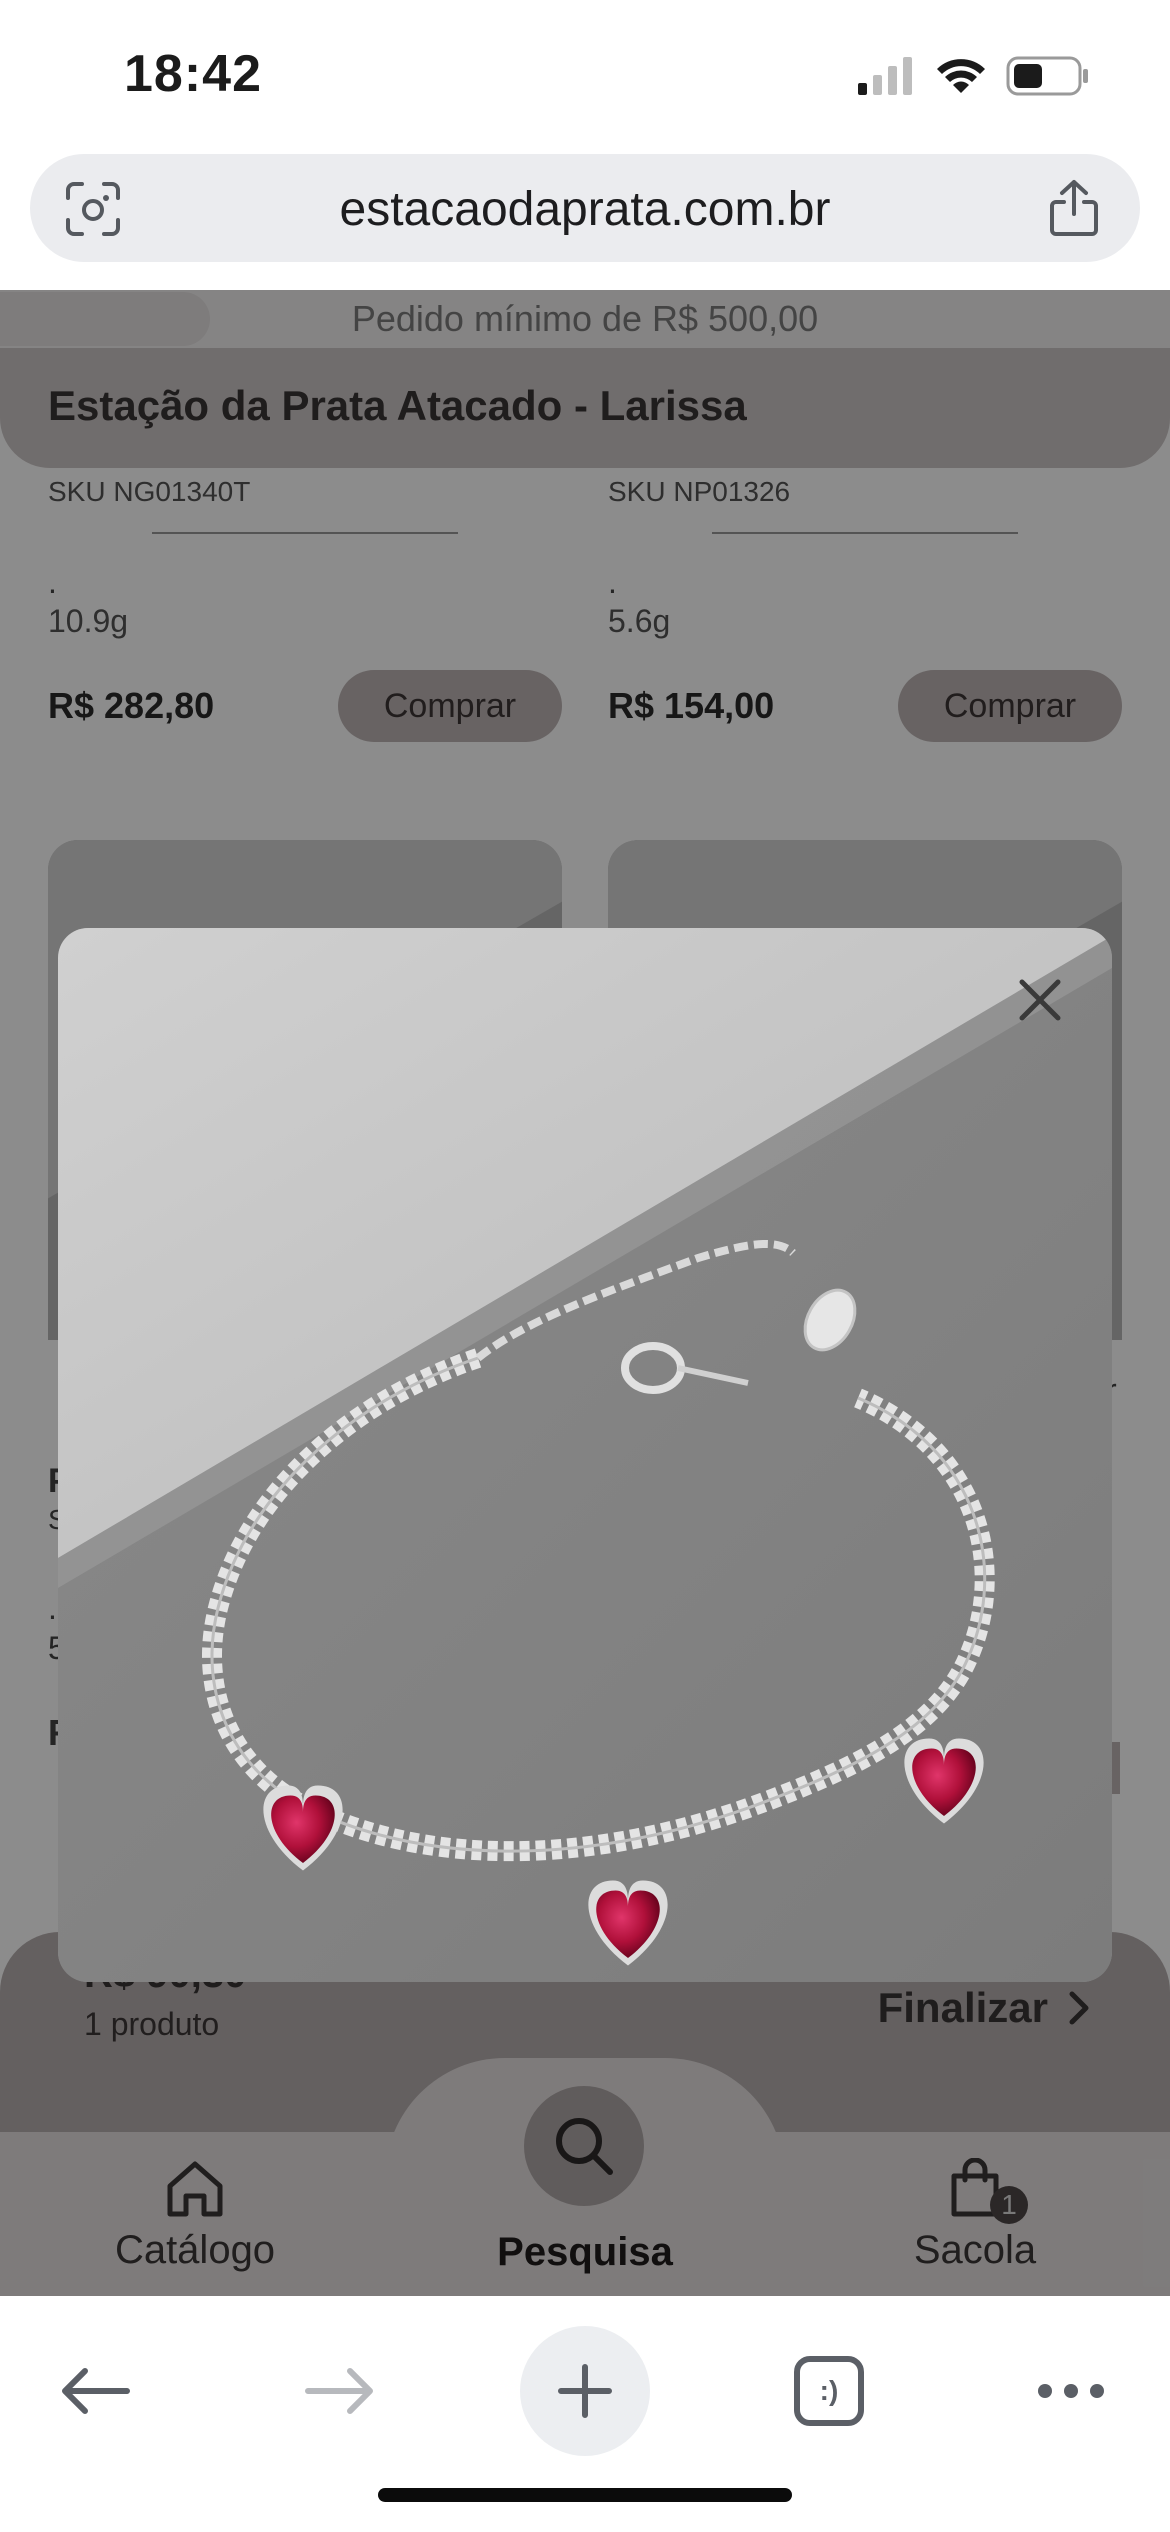 The height and width of the screenshot is (2532, 1170). I want to click on status-icons, so click(974, 76).